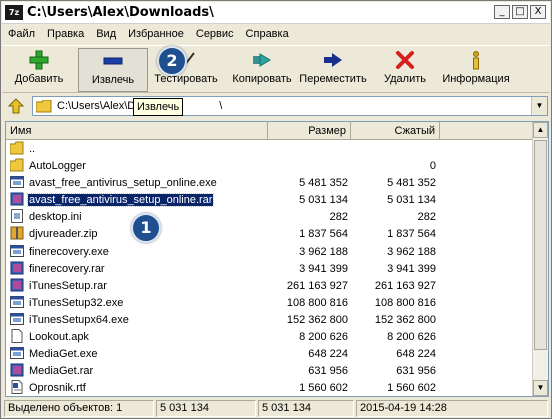 Image resolution: width=552 pixels, height=419 pixels. I want to click on copy-arrow-icon, so click(262, 60).